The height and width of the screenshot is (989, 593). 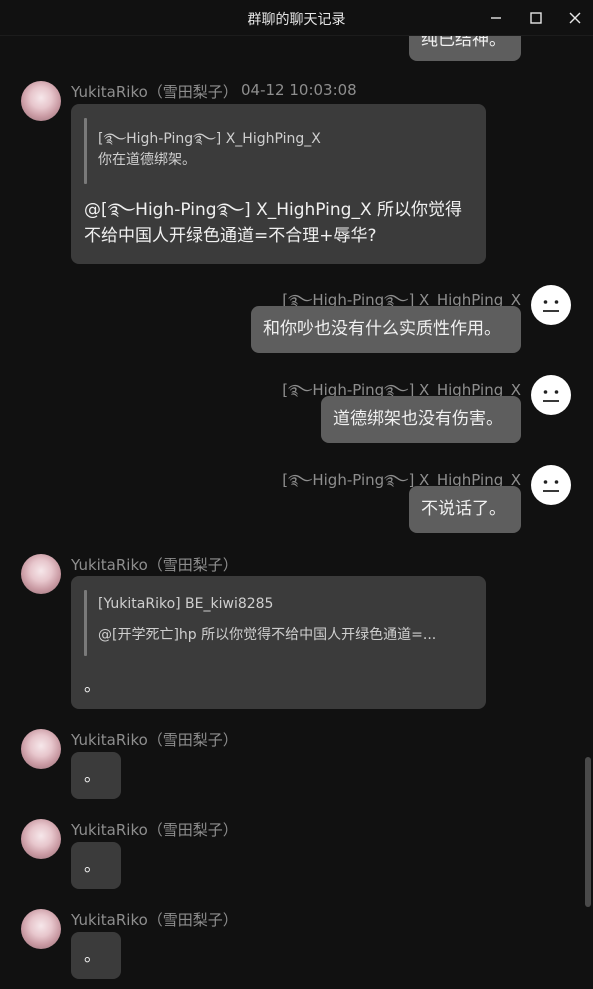 I want to click on close-icon, so click(x=575, y=18).